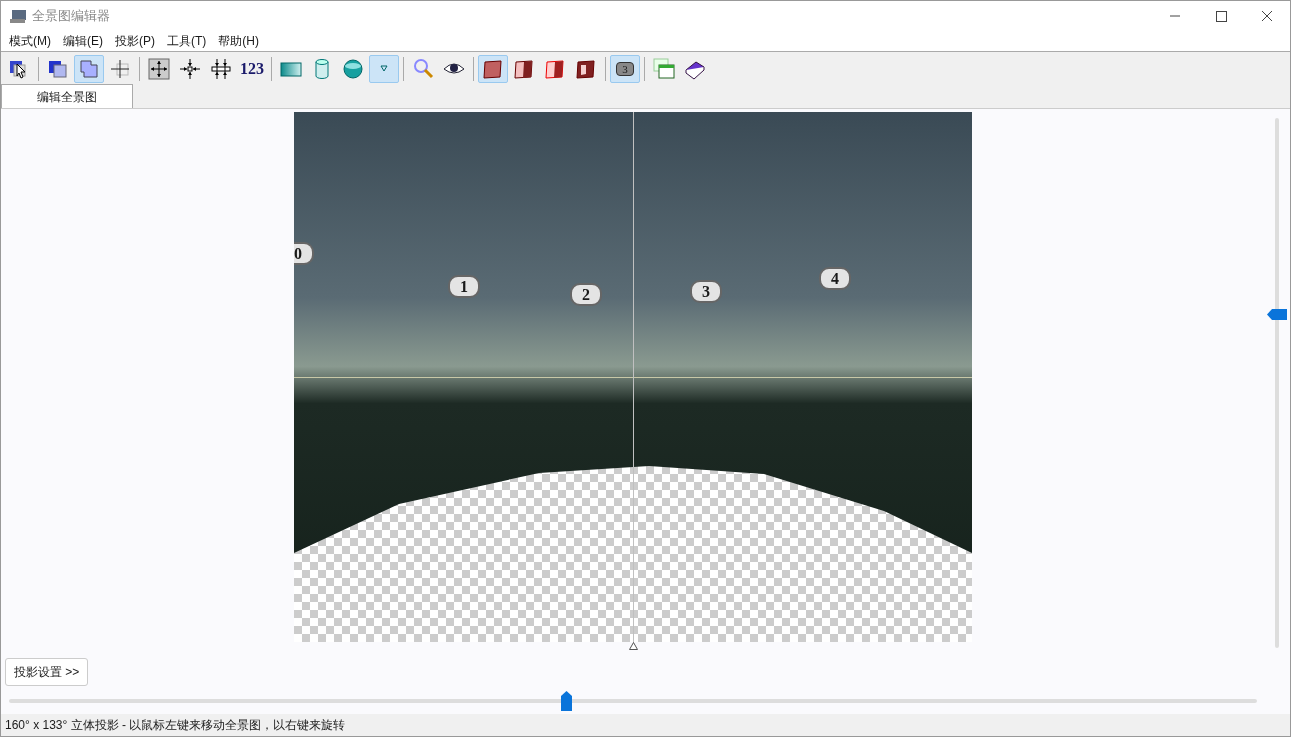  What do you see at coordinates (30, 41) in the screenshot?
I see `menu-item: 模式(M)` at bounding box center [30, 41].